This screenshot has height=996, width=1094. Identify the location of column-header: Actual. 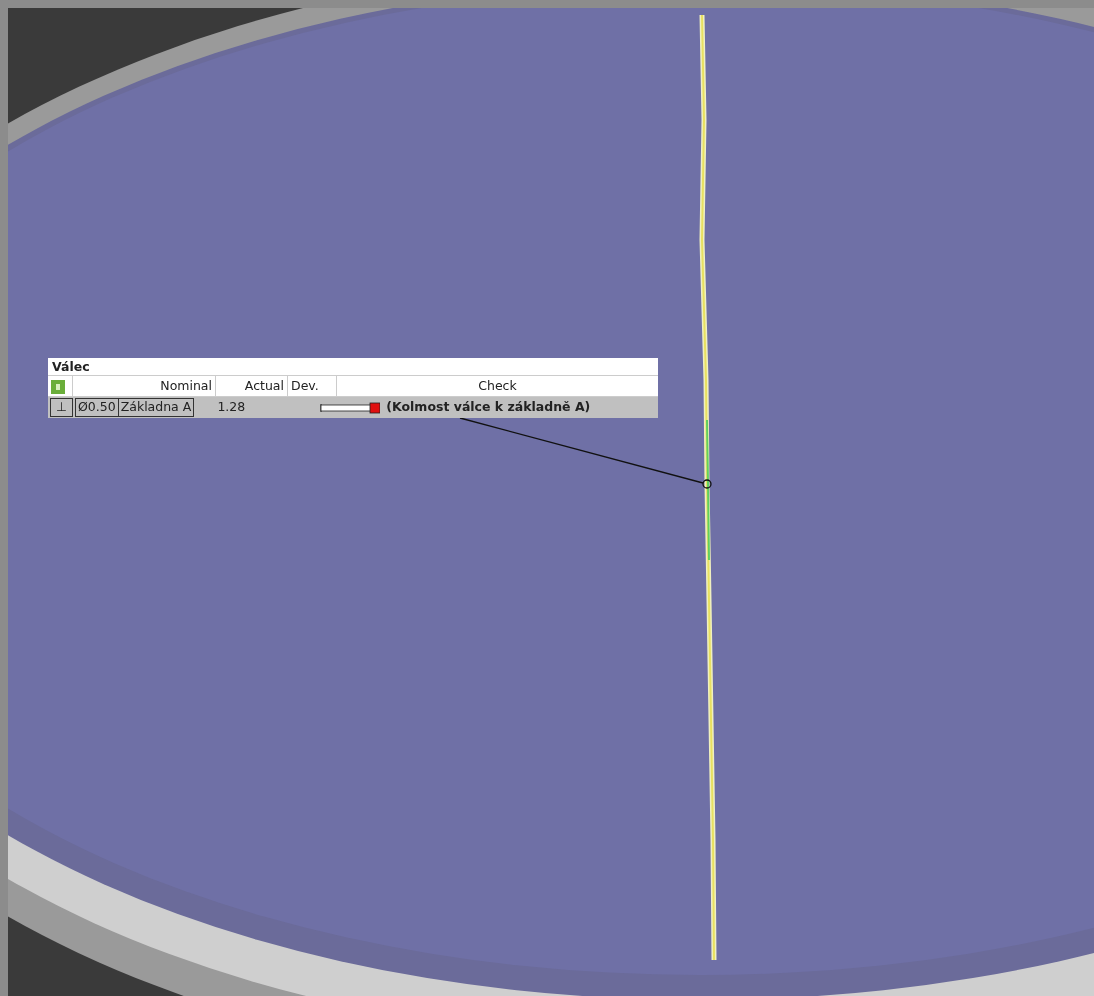
(264, 385).